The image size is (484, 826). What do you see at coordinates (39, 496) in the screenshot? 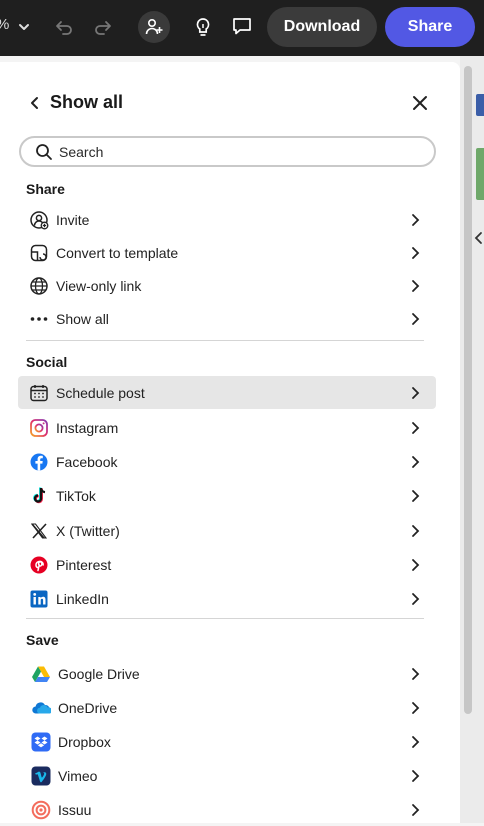
I see `tiktok-icon` at bounding box center [39, 496].